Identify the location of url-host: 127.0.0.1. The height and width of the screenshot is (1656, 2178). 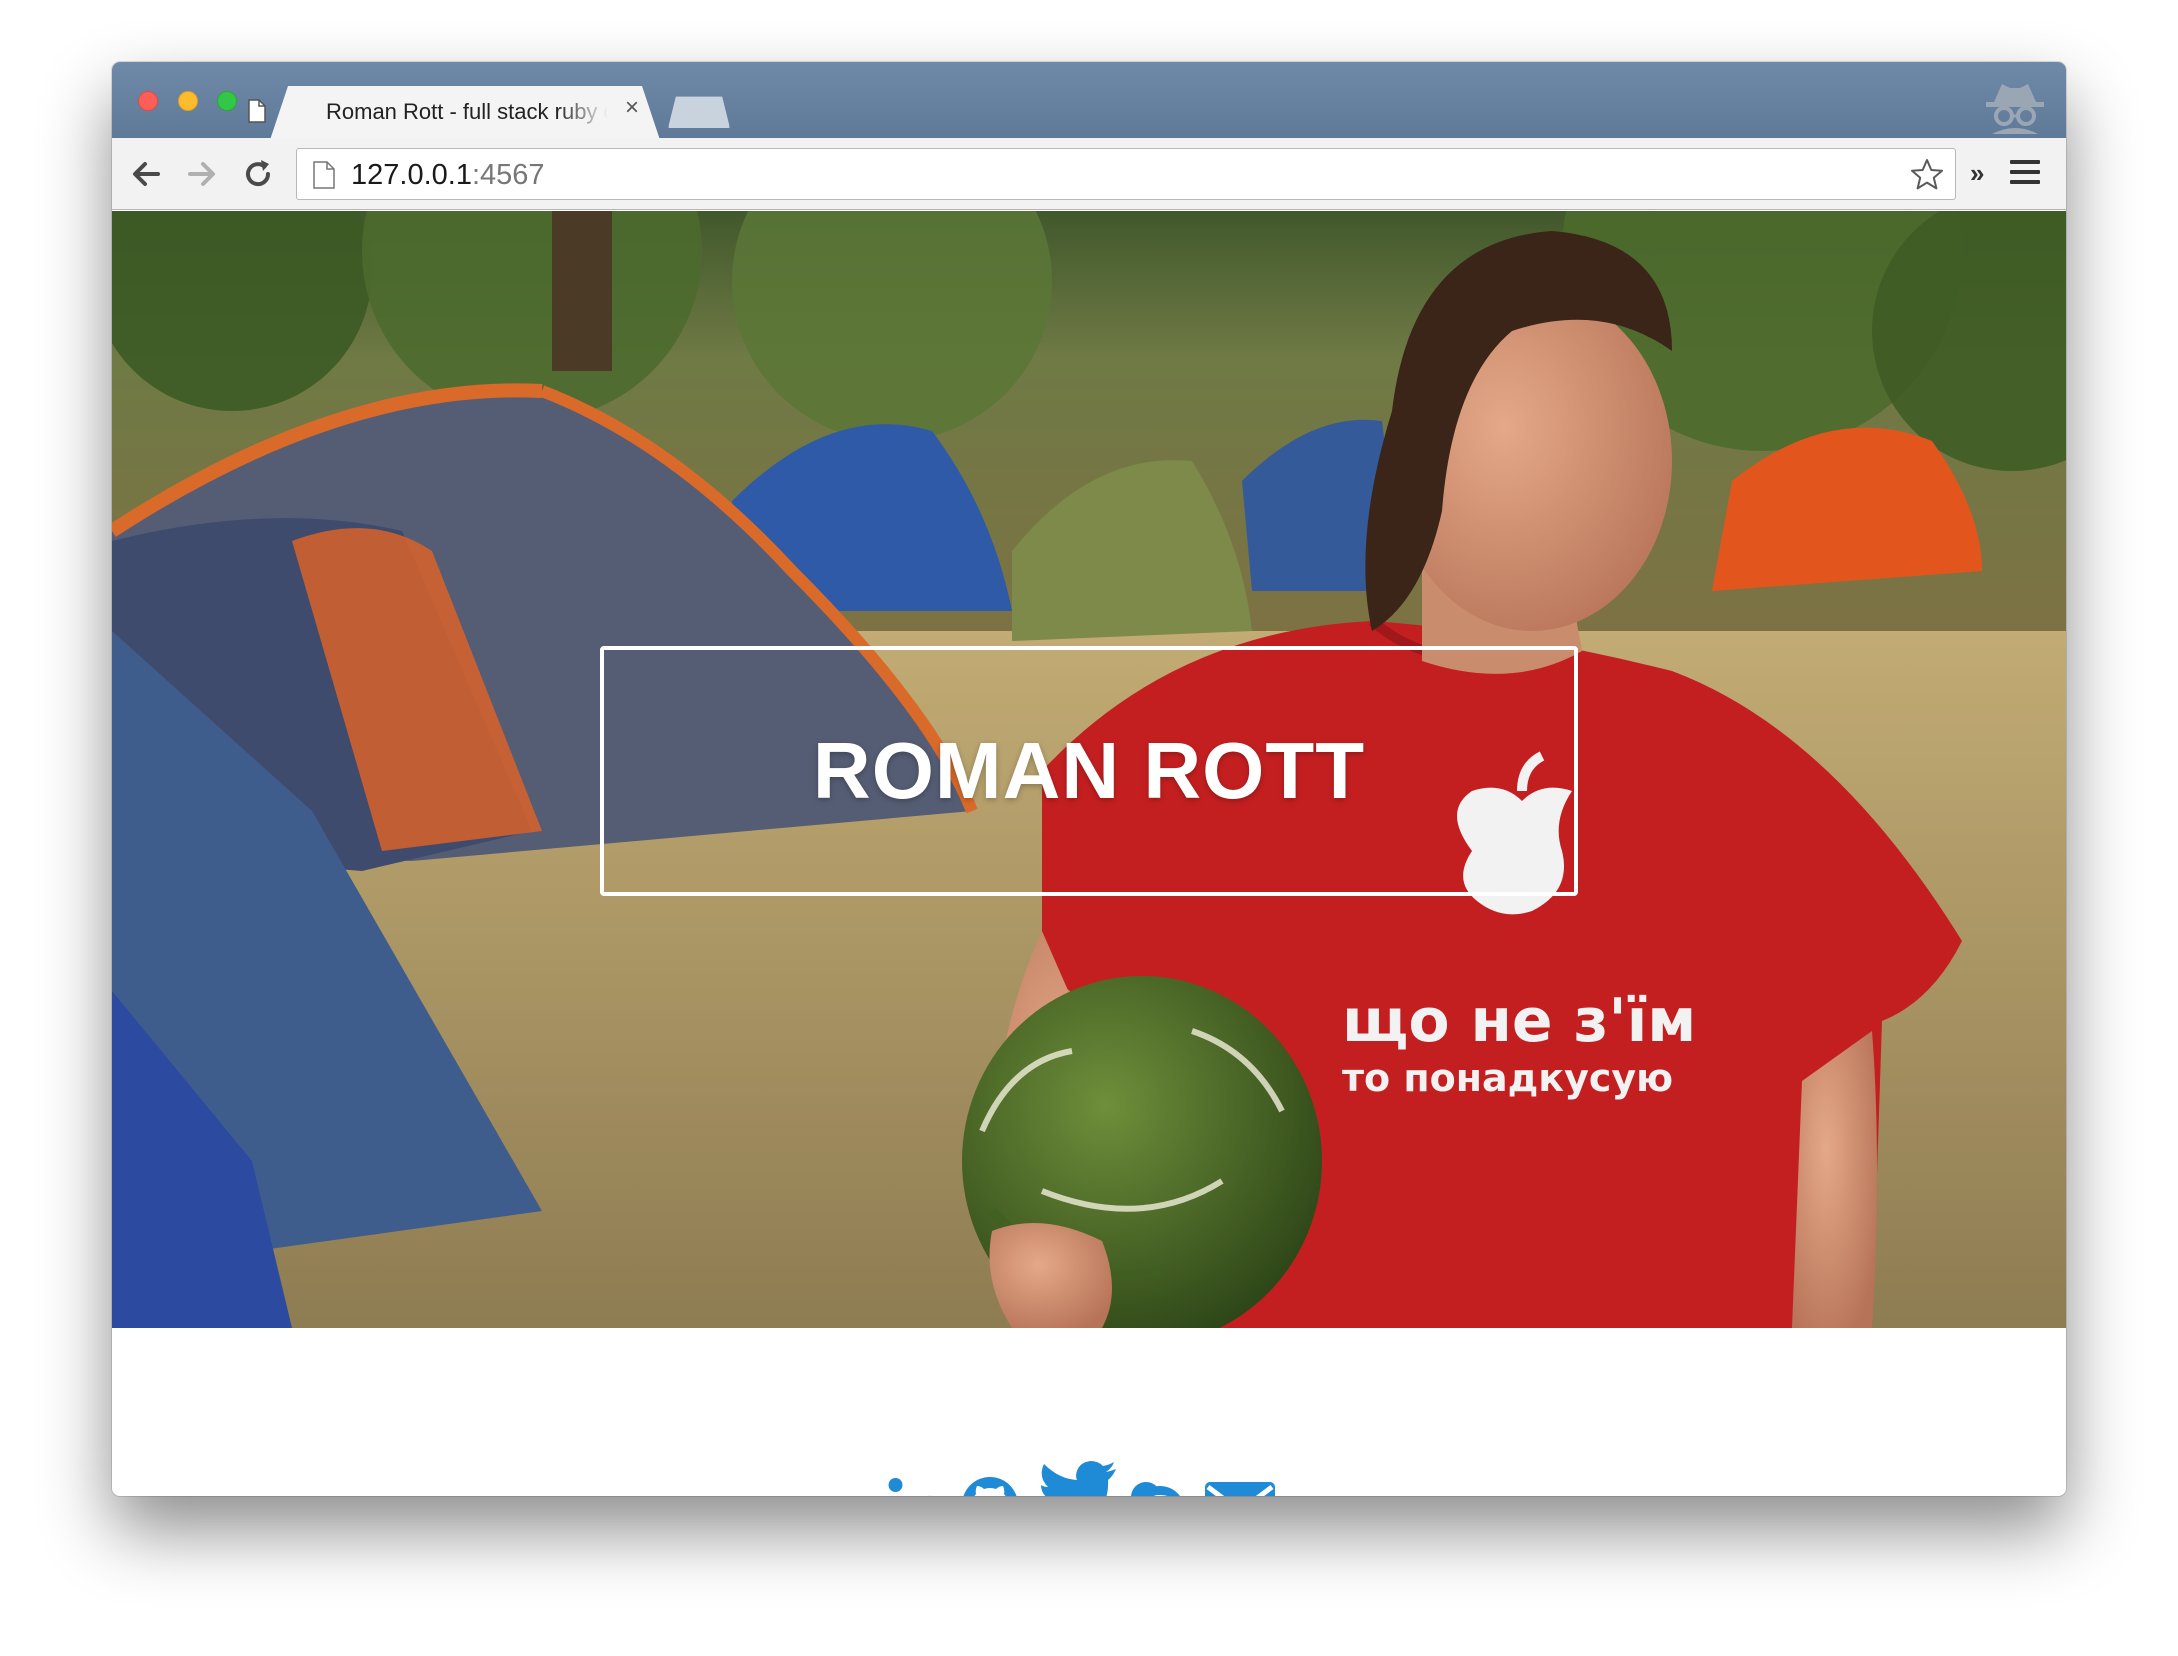
(411, 175).